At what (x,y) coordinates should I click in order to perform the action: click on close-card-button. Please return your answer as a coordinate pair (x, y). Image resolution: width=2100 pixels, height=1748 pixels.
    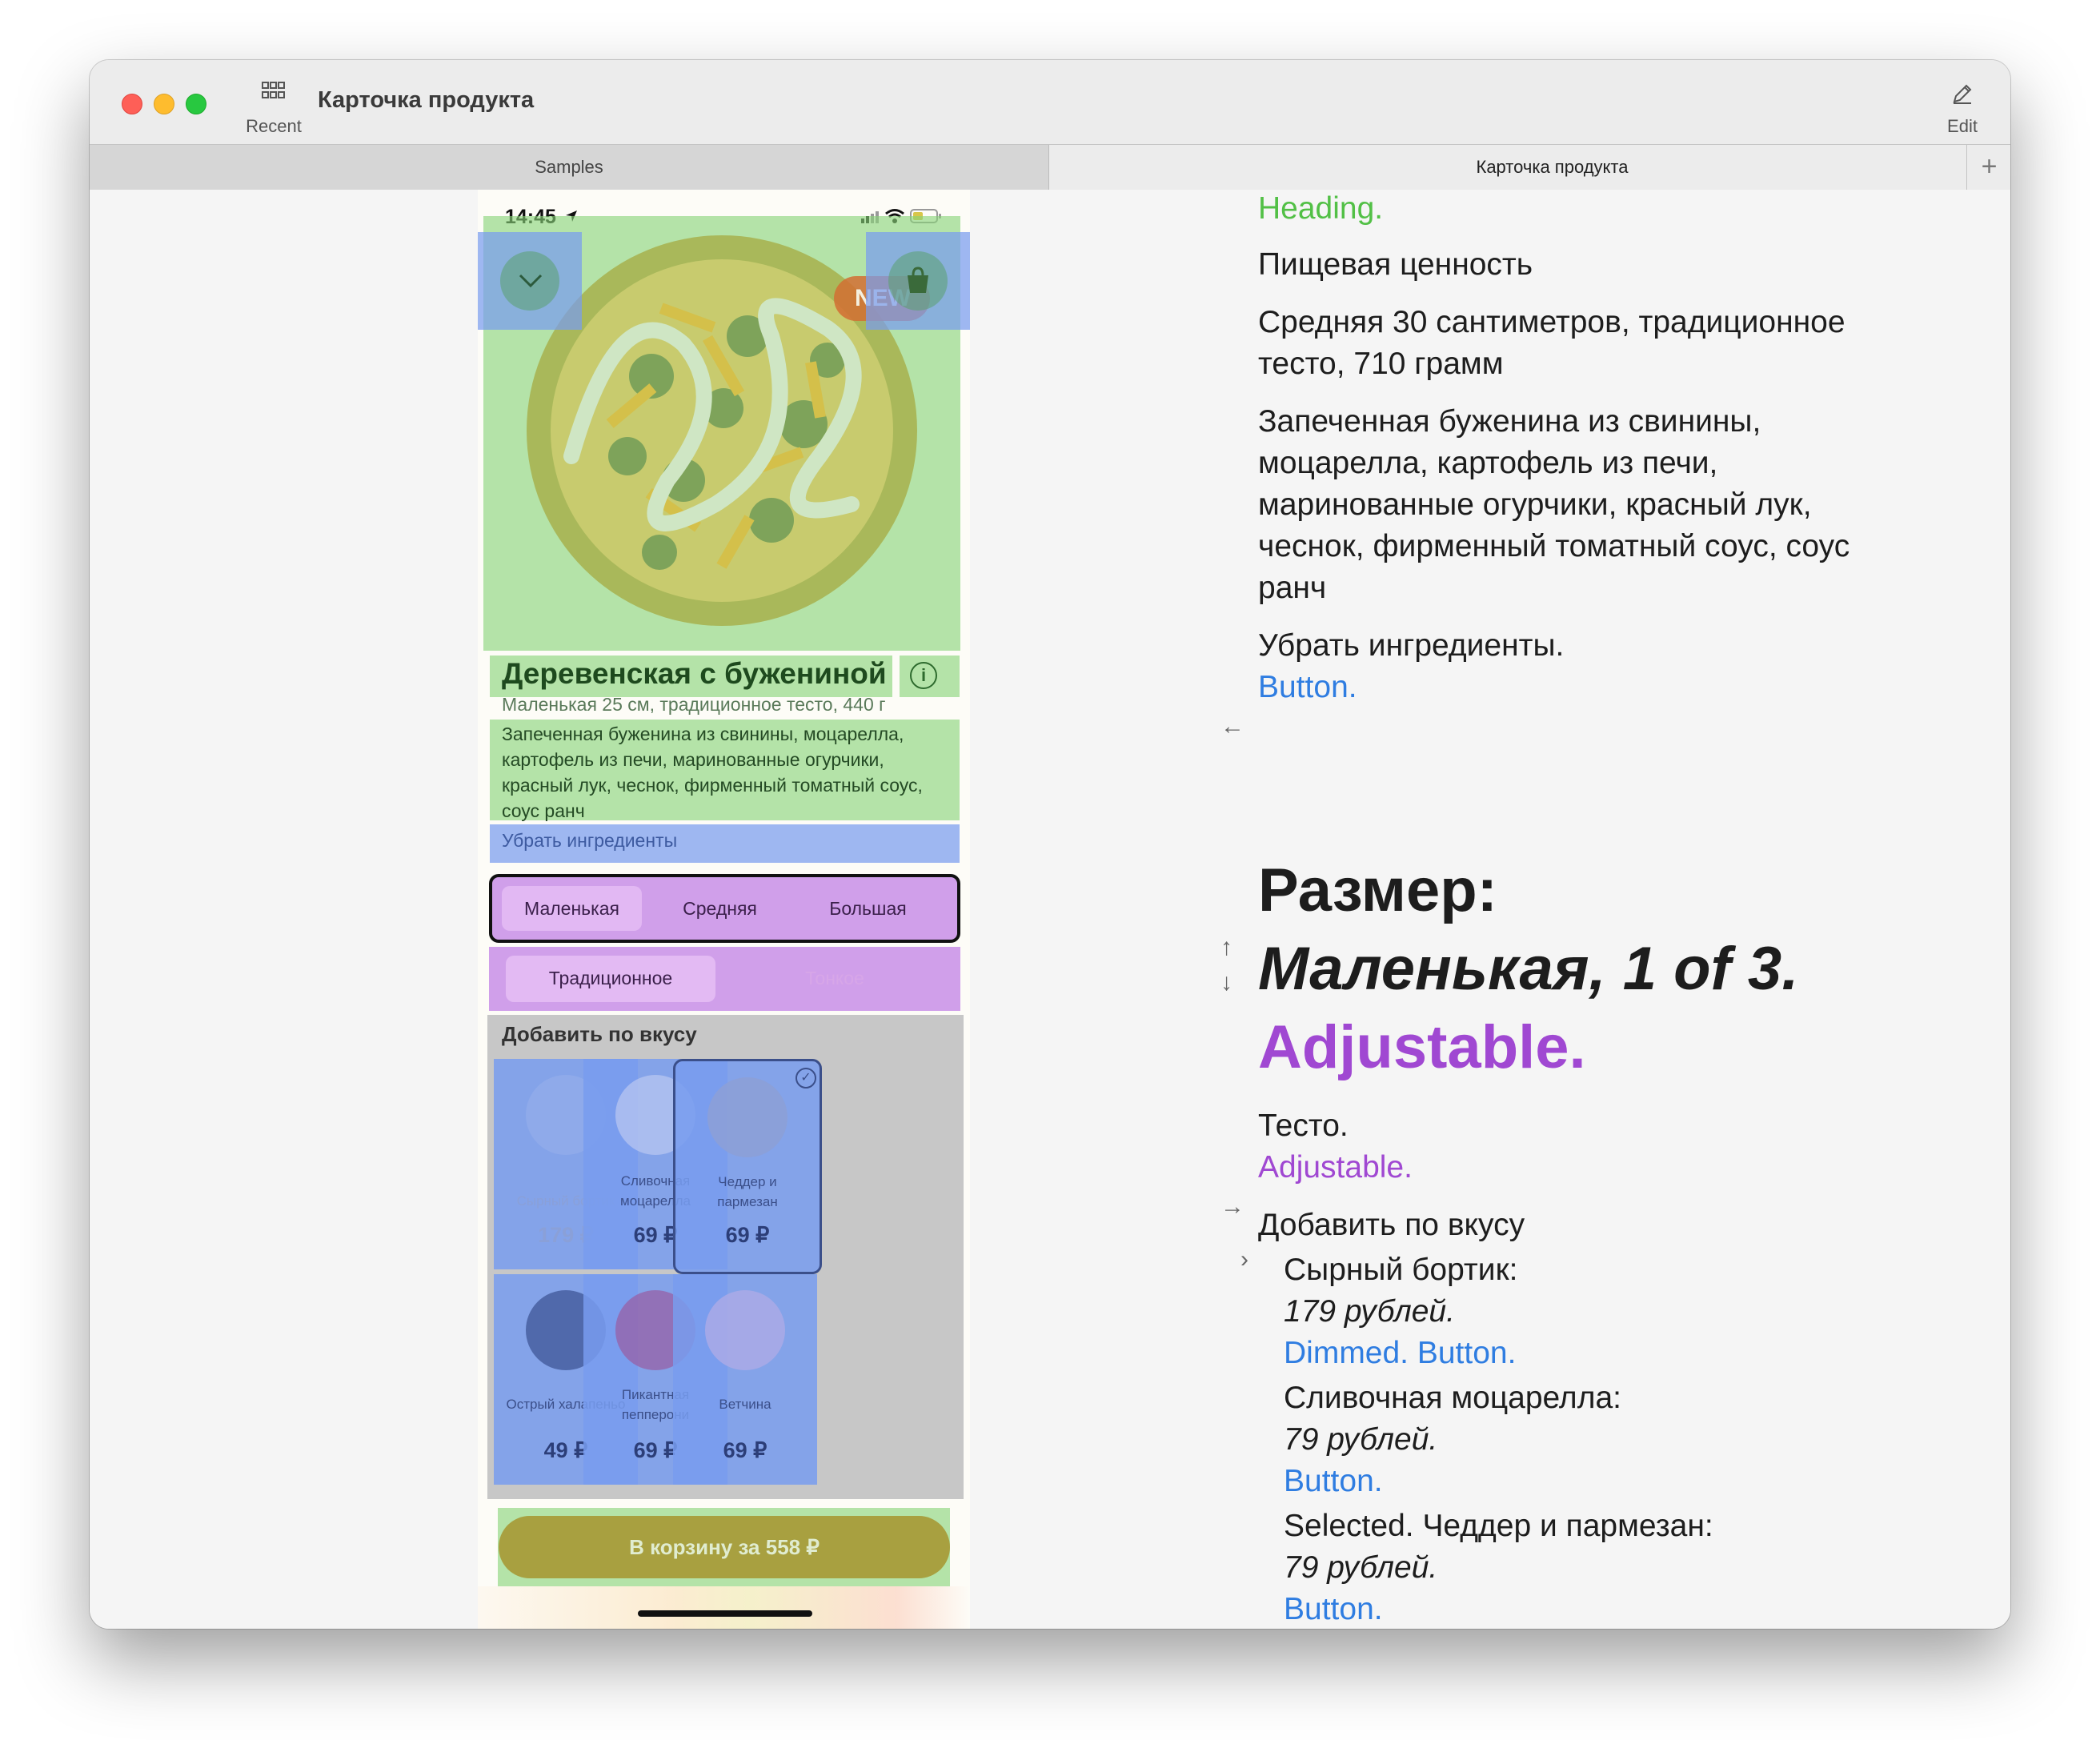
    Looking at the image, I should click on (530, 281).